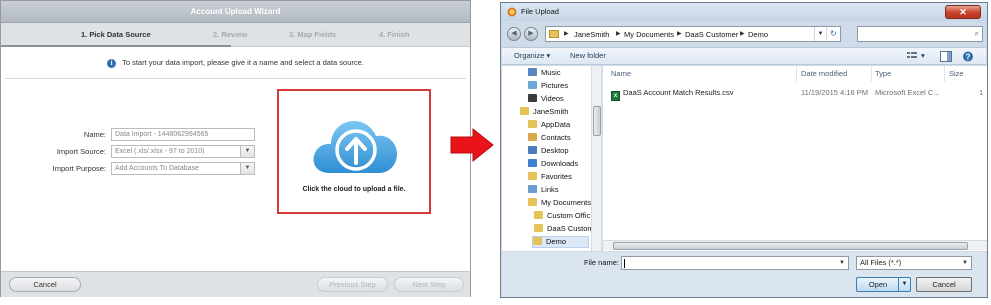  What do you see at coordinates (920, 34) in the screenshot?
I see `search-input: ⌕` at bounding box center [920, 34].